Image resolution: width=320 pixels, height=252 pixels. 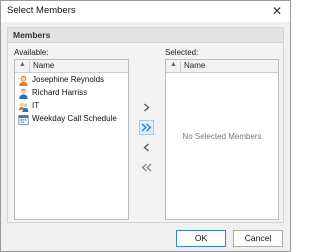 I want to click on chevron-left-icon, so click(x=146, y=147).